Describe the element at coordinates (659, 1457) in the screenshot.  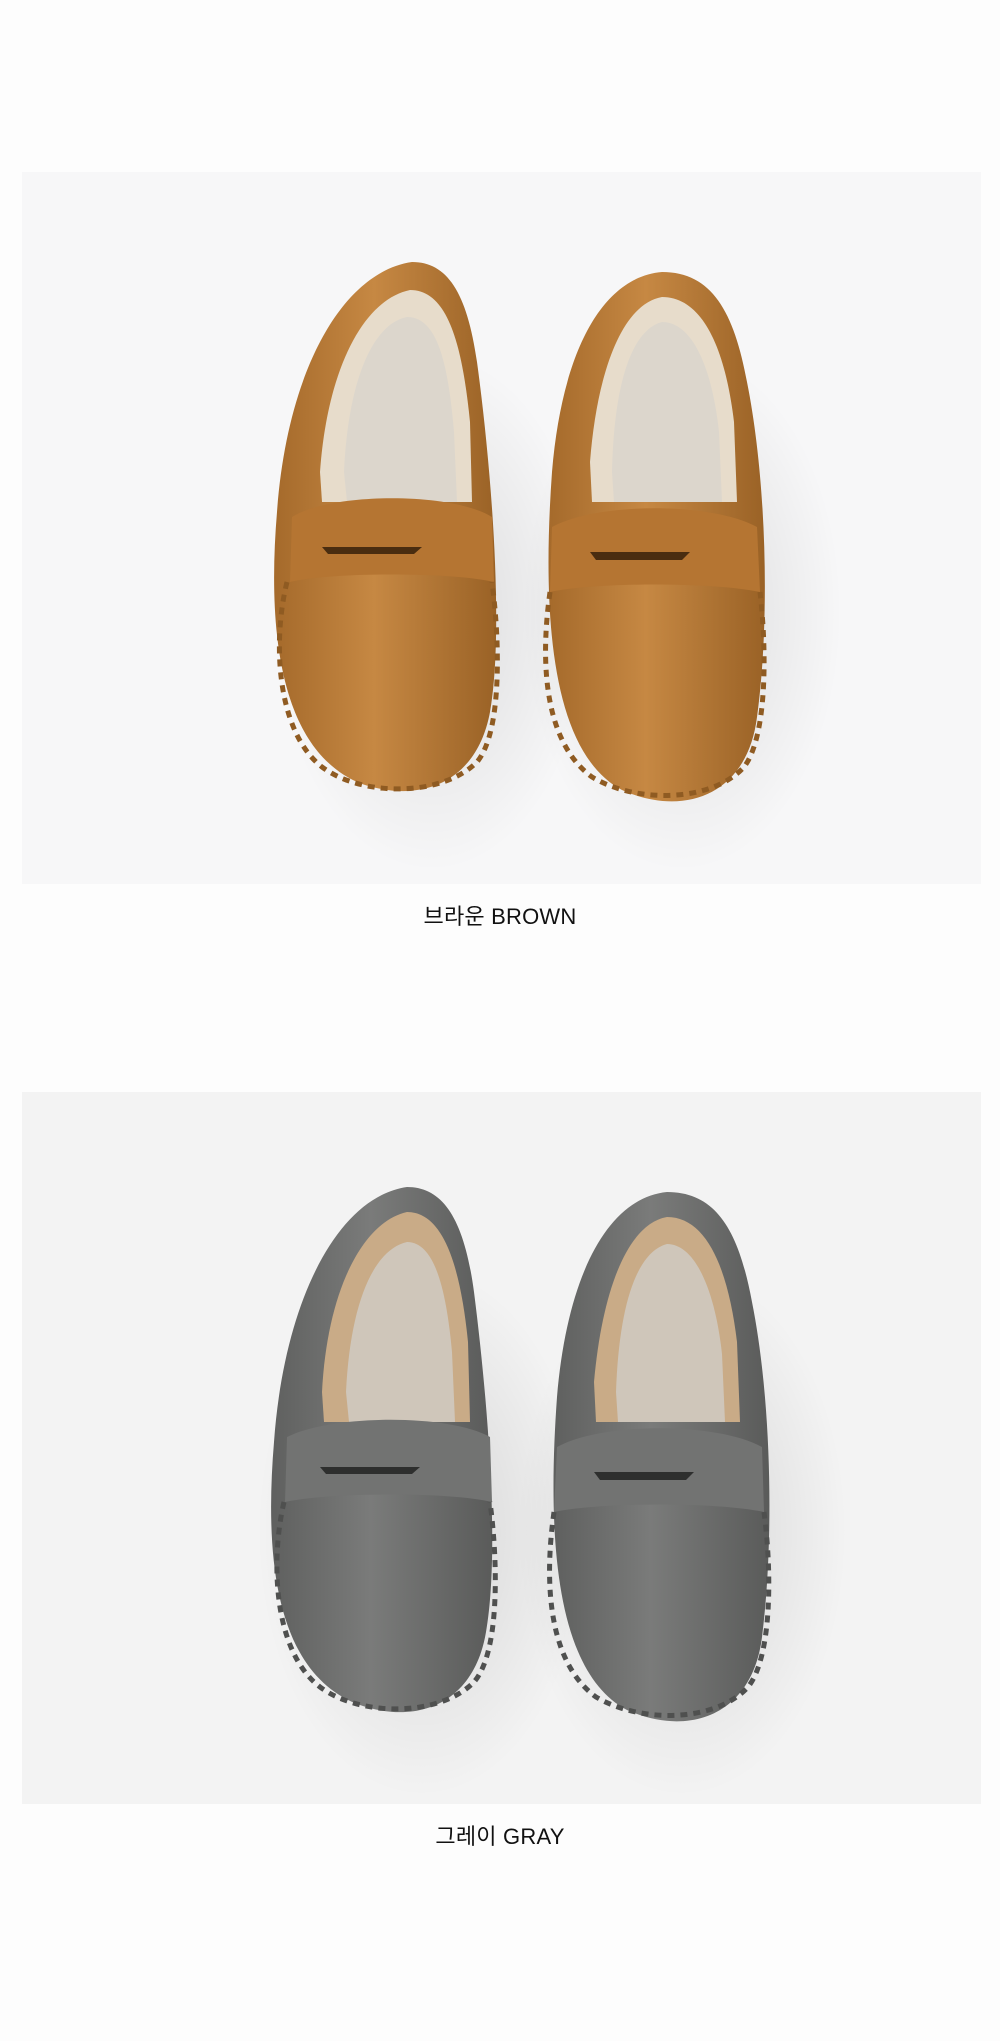
I see `right-shoe-gray` at that location.